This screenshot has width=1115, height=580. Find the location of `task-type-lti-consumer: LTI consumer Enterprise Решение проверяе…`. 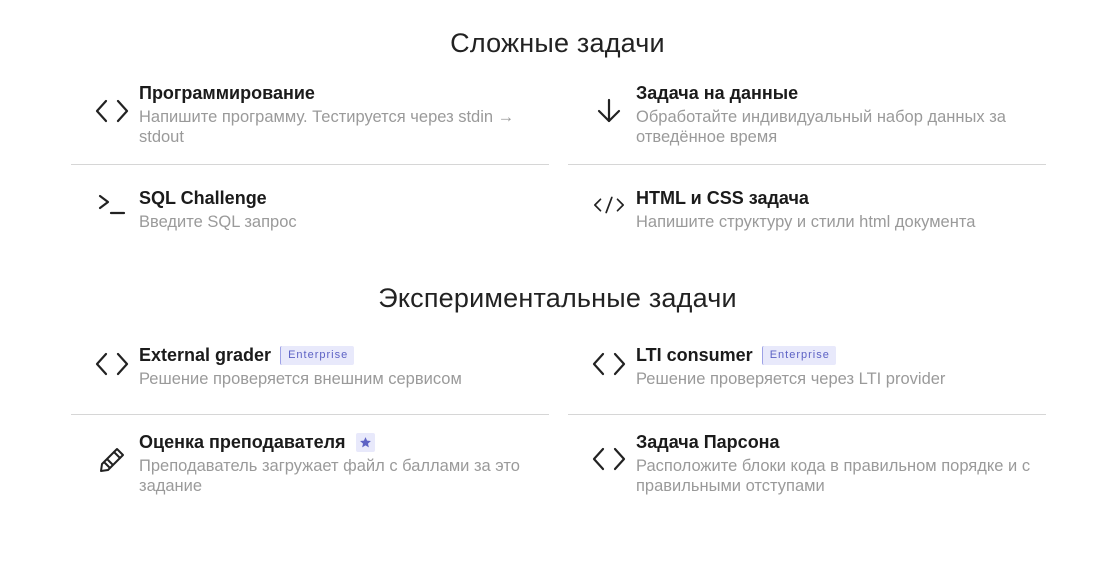

task-type-lti-consumer: LTI consumer Enterprise Решение проверяе… is located at coordinates (807, 379).